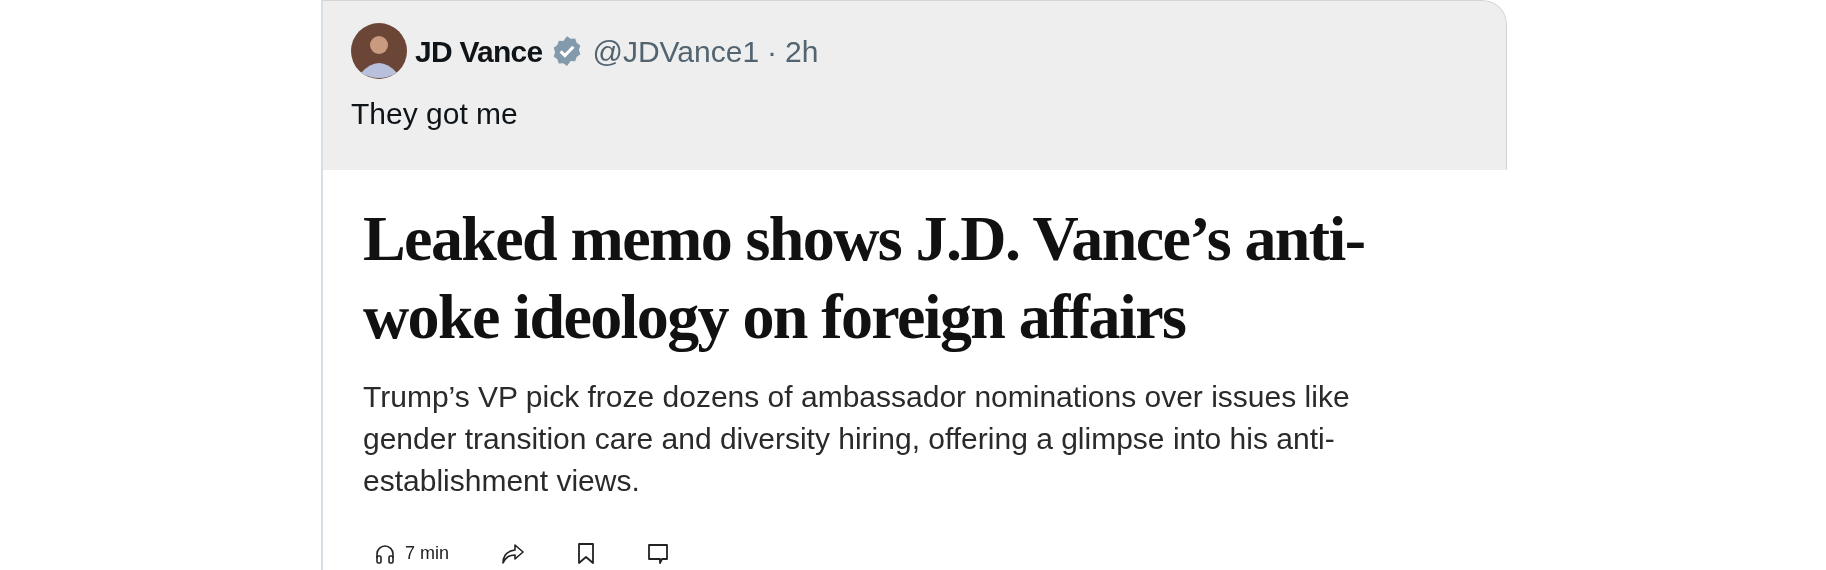 This screenshot has height=570, width=1826. I want to click on bookmark-icon, so click(586, 553).